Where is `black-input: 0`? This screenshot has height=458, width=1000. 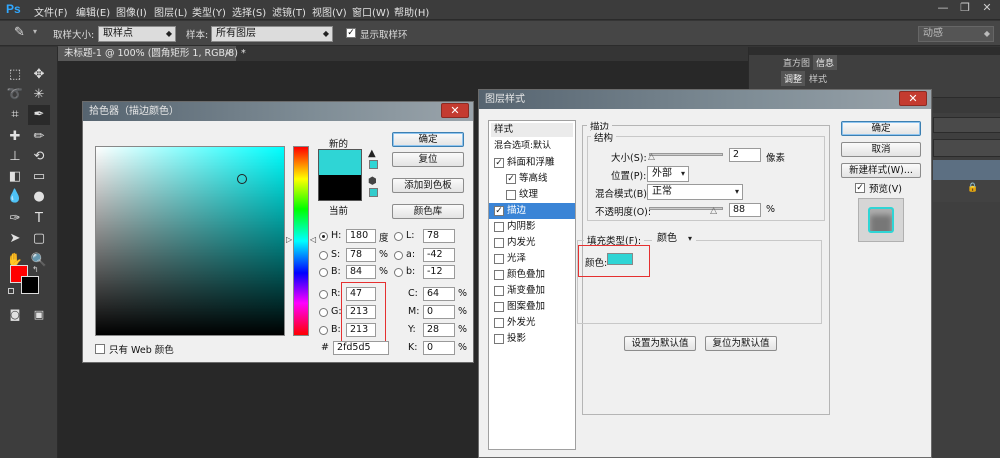 black-input: 0 is located at coordinates (439, 348).